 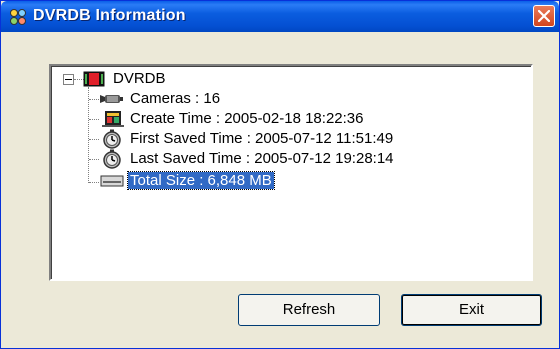 What do you see at coordinates (112, 183) in the screenshot?
I see `drive-icon` at bounding box center [112, 183].